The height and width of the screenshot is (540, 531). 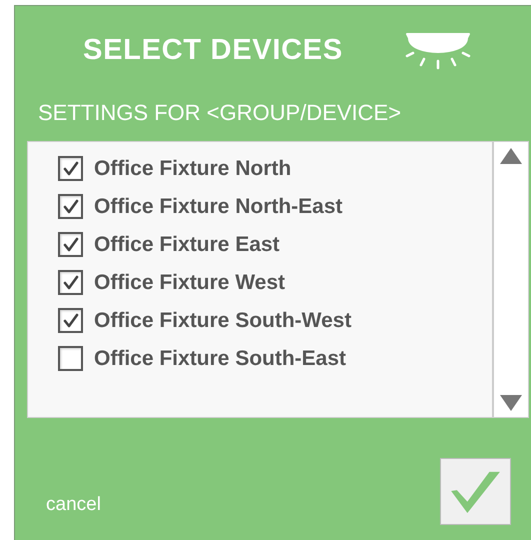 I want to click on device-option: Office Fixture North-East, so click(x=200, y=206).